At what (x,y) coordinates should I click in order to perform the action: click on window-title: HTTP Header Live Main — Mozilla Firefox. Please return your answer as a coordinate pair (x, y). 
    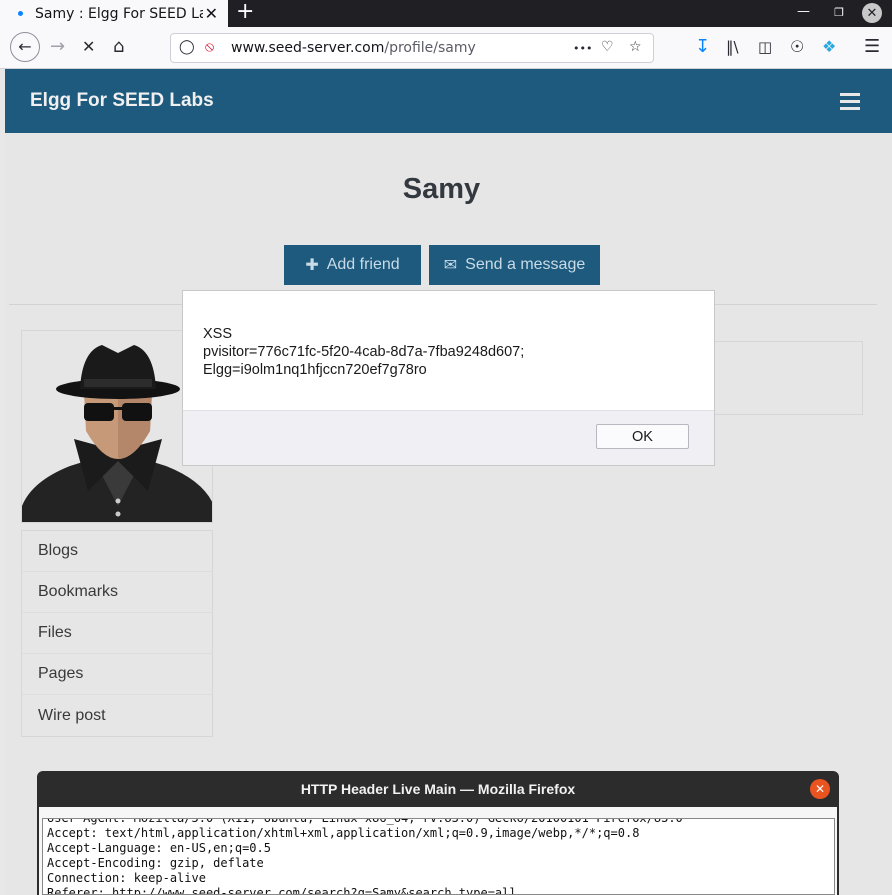
    Looking at the image, I should click on (438, 789).